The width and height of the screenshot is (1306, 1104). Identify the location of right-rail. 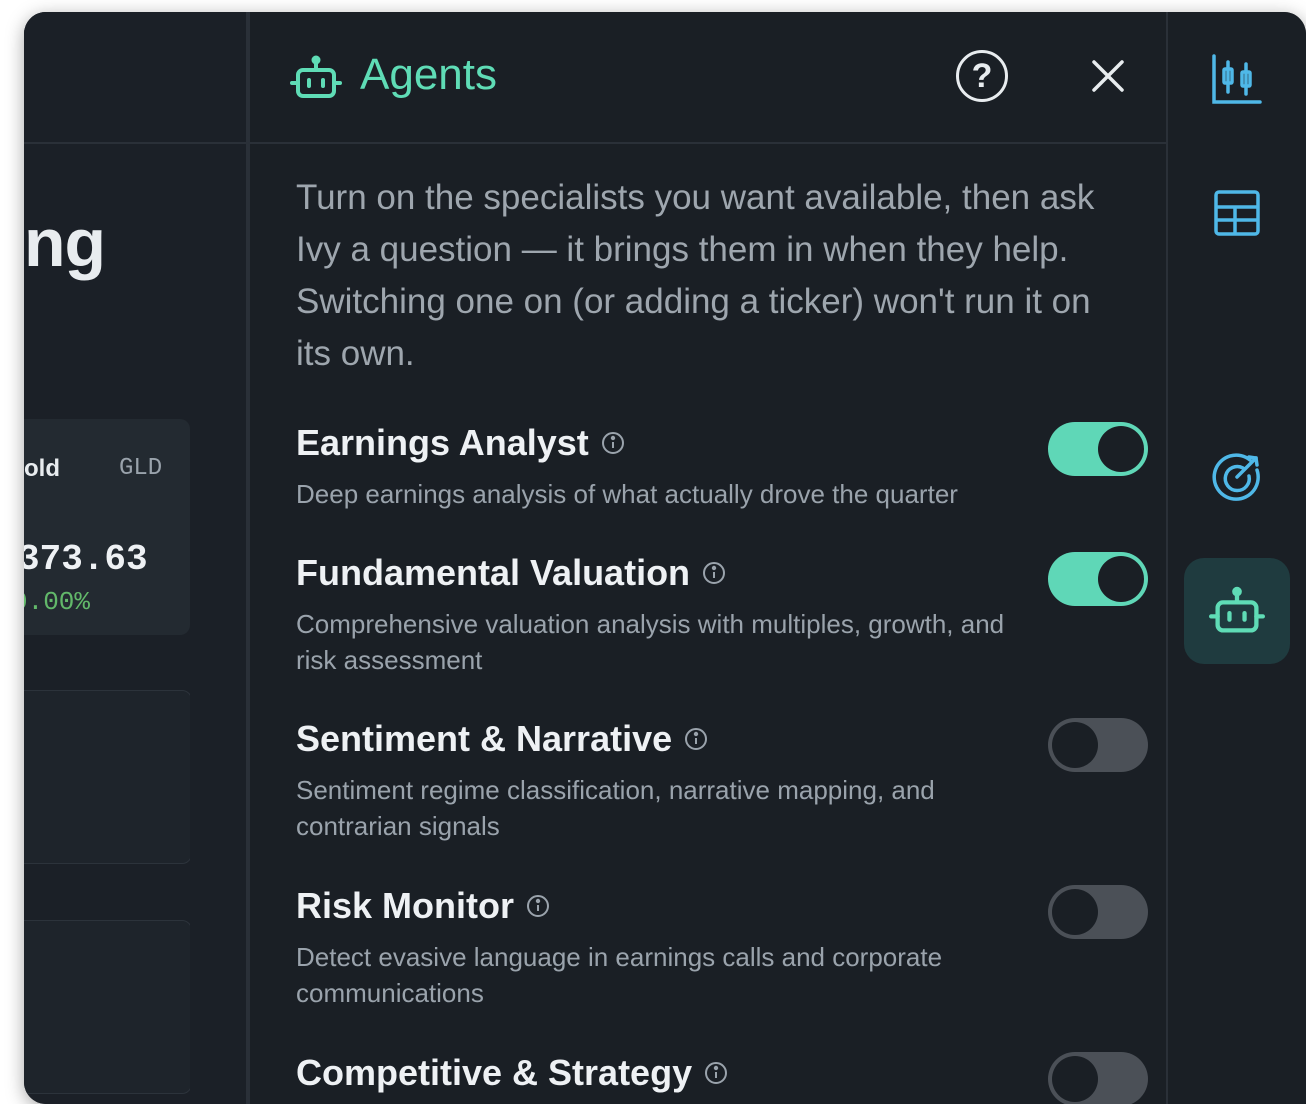
(1237, 558).